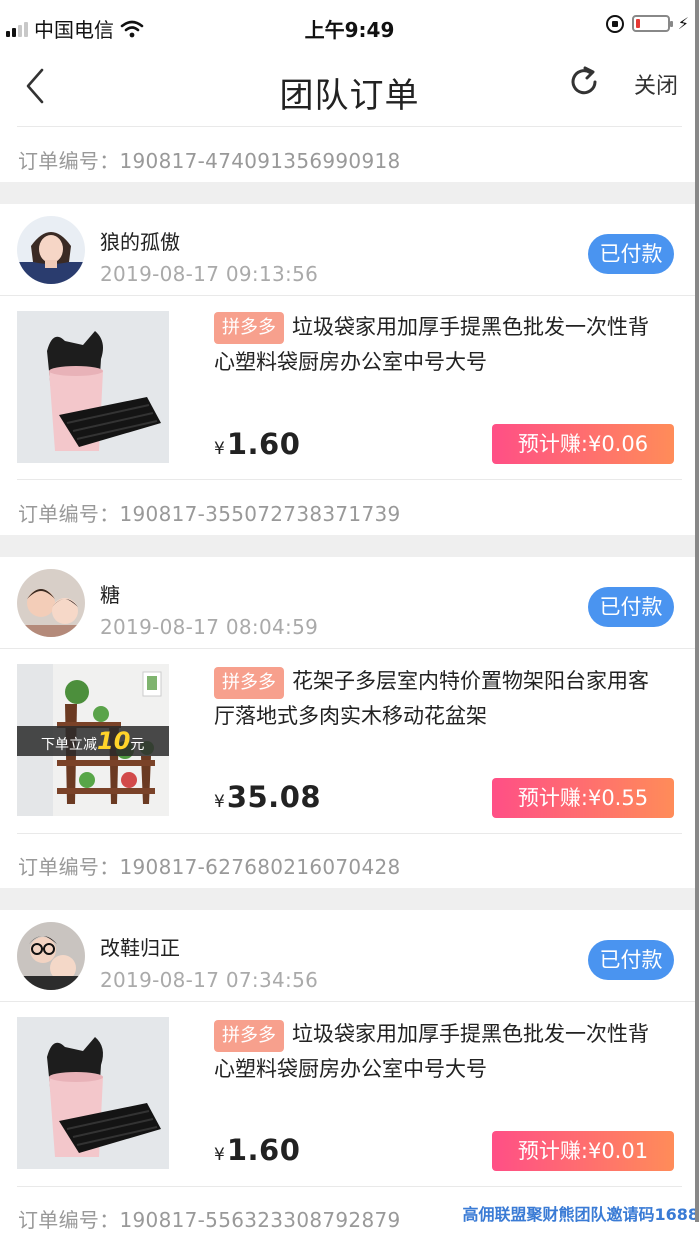  I want to click on price: ¥35.08, so click(267, 797).